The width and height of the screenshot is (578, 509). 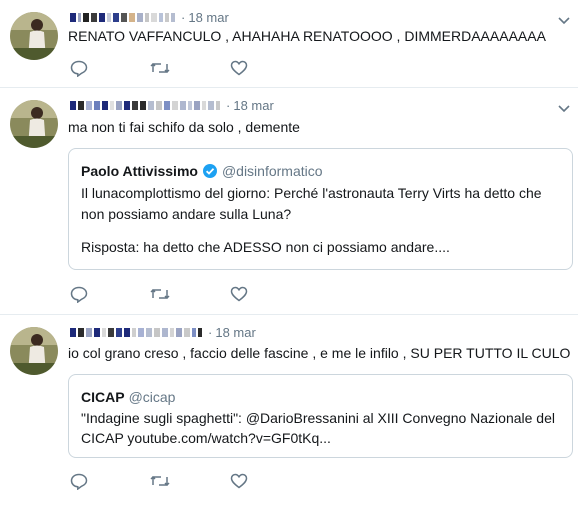 What do you see at coordinates (210, 171) in the screenshot?
I see `verified-badge-icon` at bounding box center [210, 171].